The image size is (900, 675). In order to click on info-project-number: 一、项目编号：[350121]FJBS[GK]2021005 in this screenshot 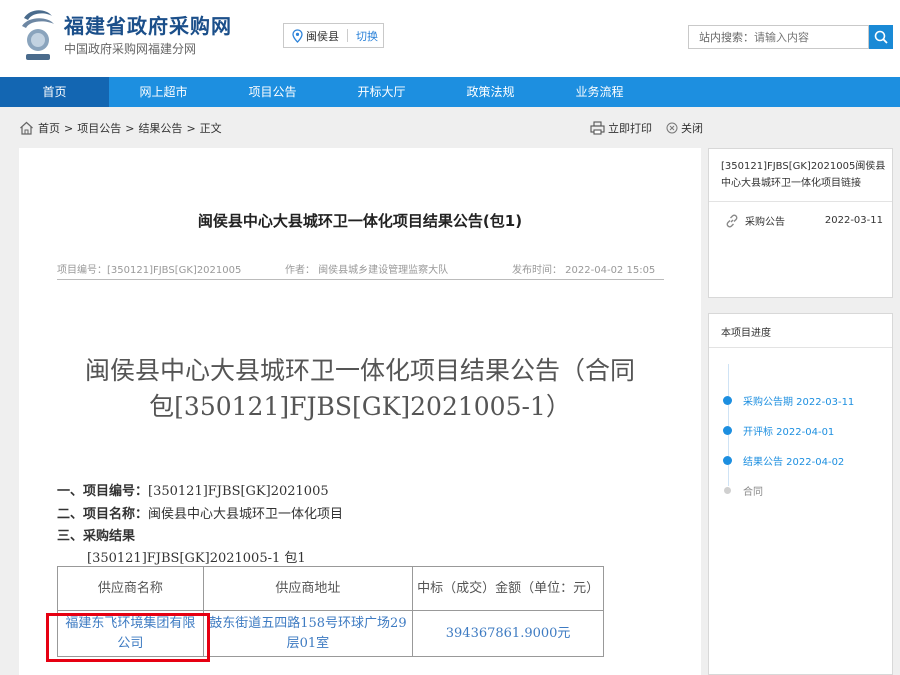, I will do `click(193, 489)`.